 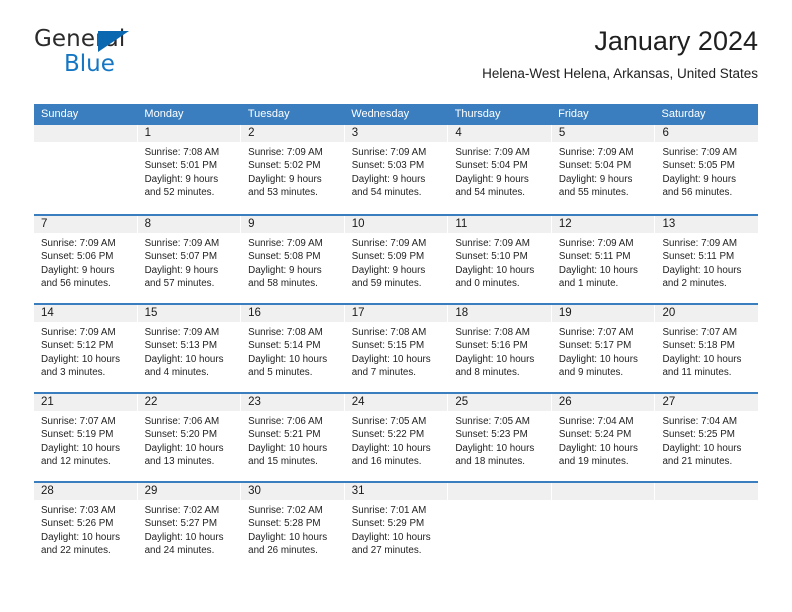 What do you see at coordinates (499, 402) in the screenshot?
I see `day-number: 25` at bounding box center [499, 402].